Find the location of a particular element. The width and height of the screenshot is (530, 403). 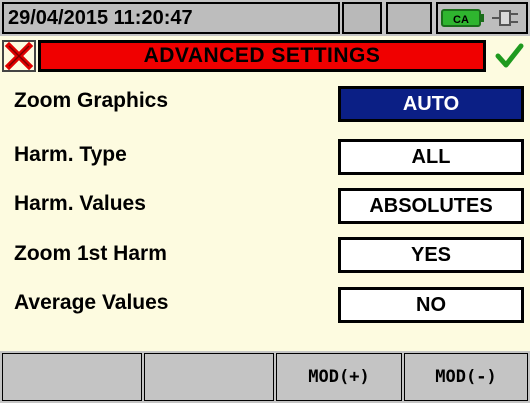

page-title: ADVANCED SETTINGS is located at coordinates (262, 56).